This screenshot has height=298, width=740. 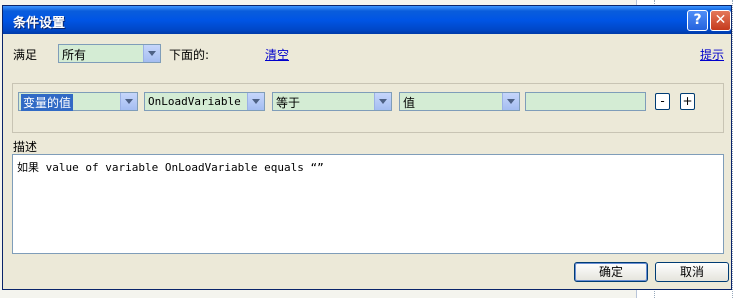 What do you see at coordinates (332, 101) in the screenshot?
I see `operator-select: 等于` at bounding box center [332, 101].